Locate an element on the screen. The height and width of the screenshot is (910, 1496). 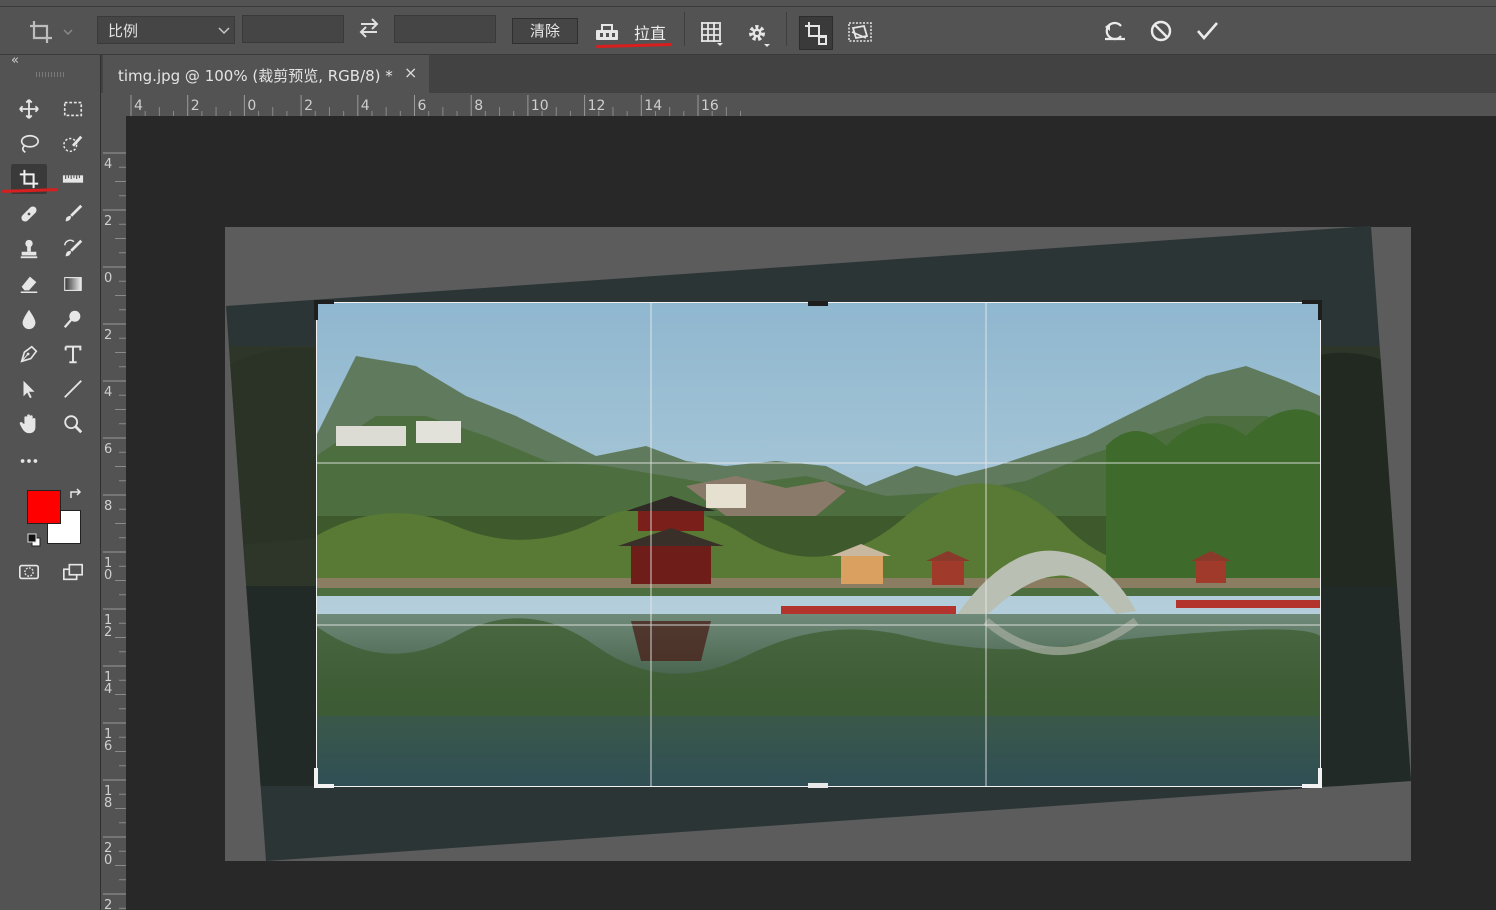
crop-handle-bottom is located at coordinates (818, 785).